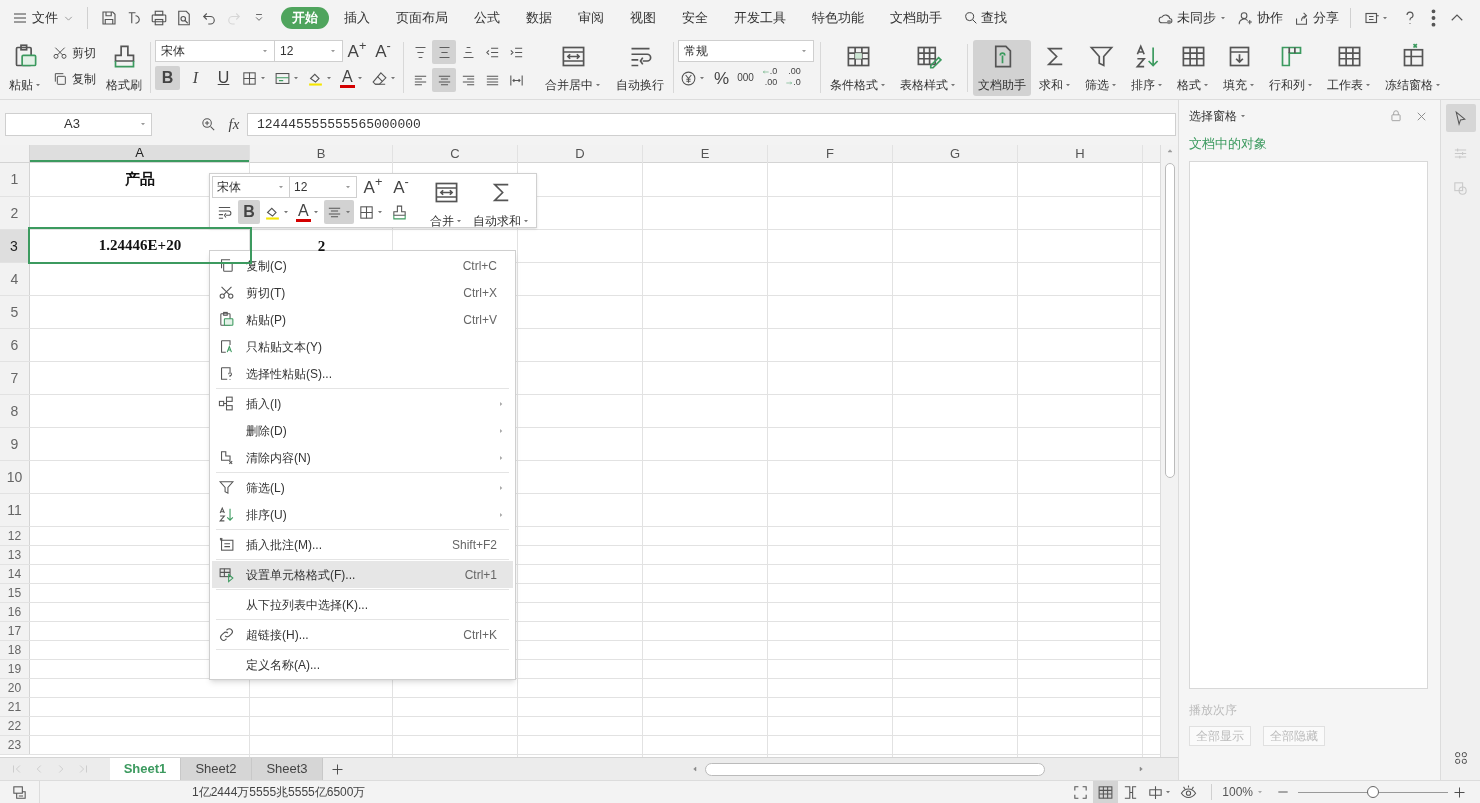  I want to click on increase-decimal-button: .0 .00, so click(769, 78).